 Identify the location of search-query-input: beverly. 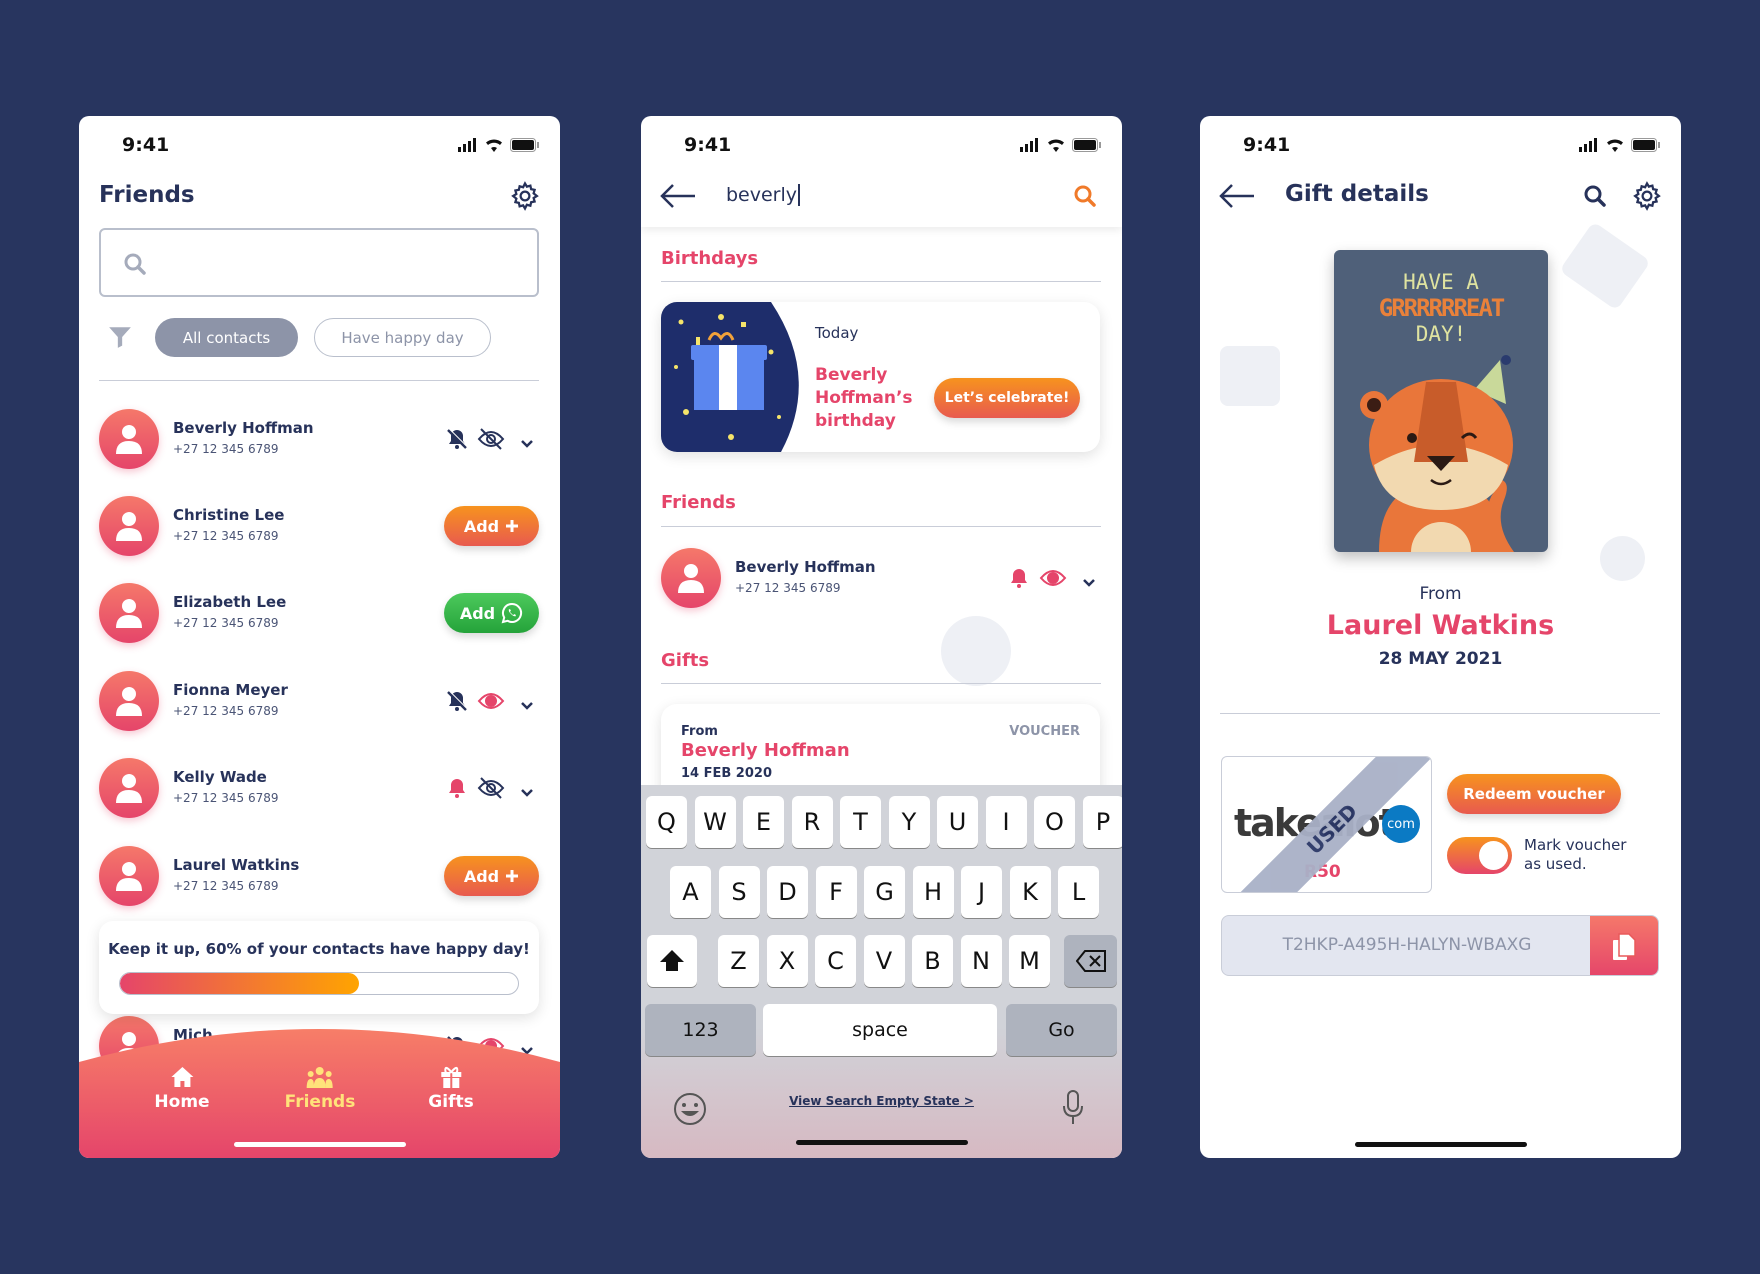
(763, 195).